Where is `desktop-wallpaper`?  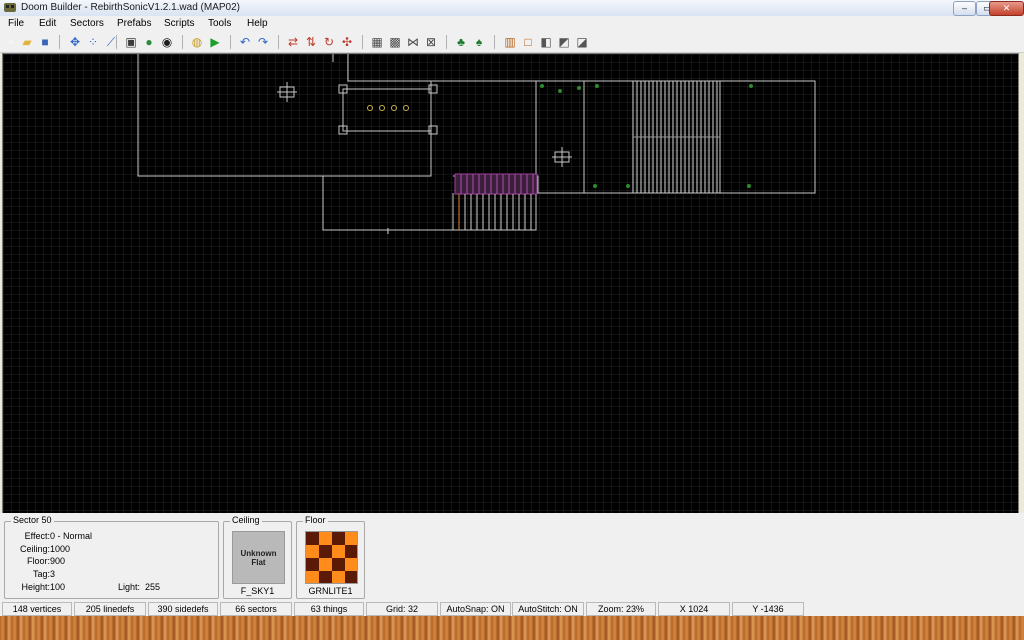 desktop-wallpaper is located at coordinates (512, 628).